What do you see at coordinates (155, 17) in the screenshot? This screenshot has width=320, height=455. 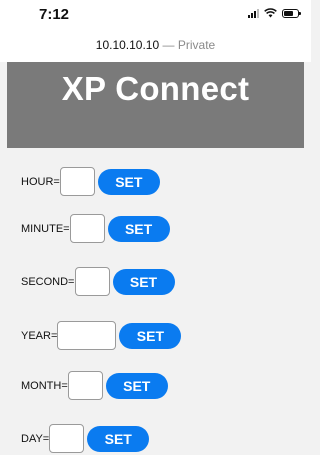 I see `status-bar: 7:12` at bounding box center [155, 17].